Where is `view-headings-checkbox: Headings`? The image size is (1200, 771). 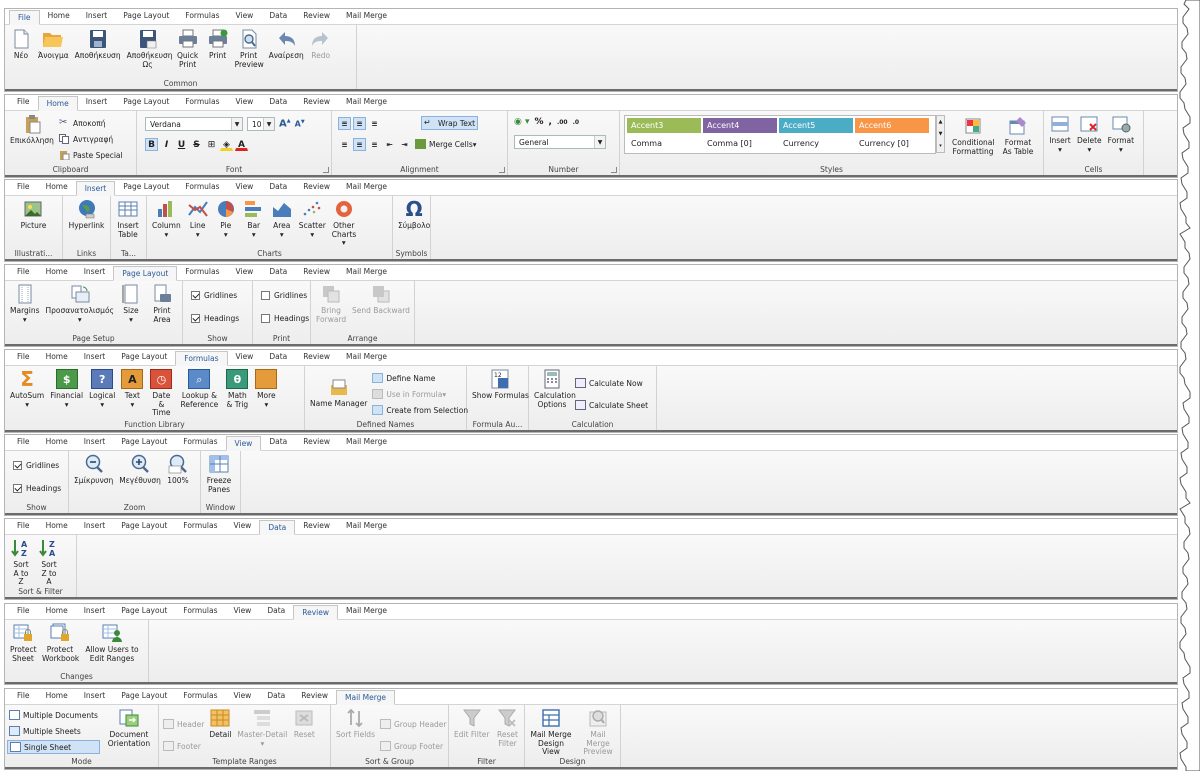
view-headings-checkbox: Headings is located at coordinates (37, 488).